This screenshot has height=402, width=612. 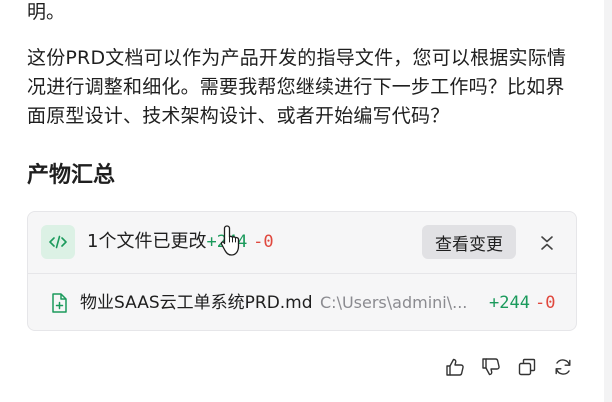 What do you see at coordinates (455, 367) in the screenshot?
I see `thumbs-up-icon` at bounding box center [455, 367].